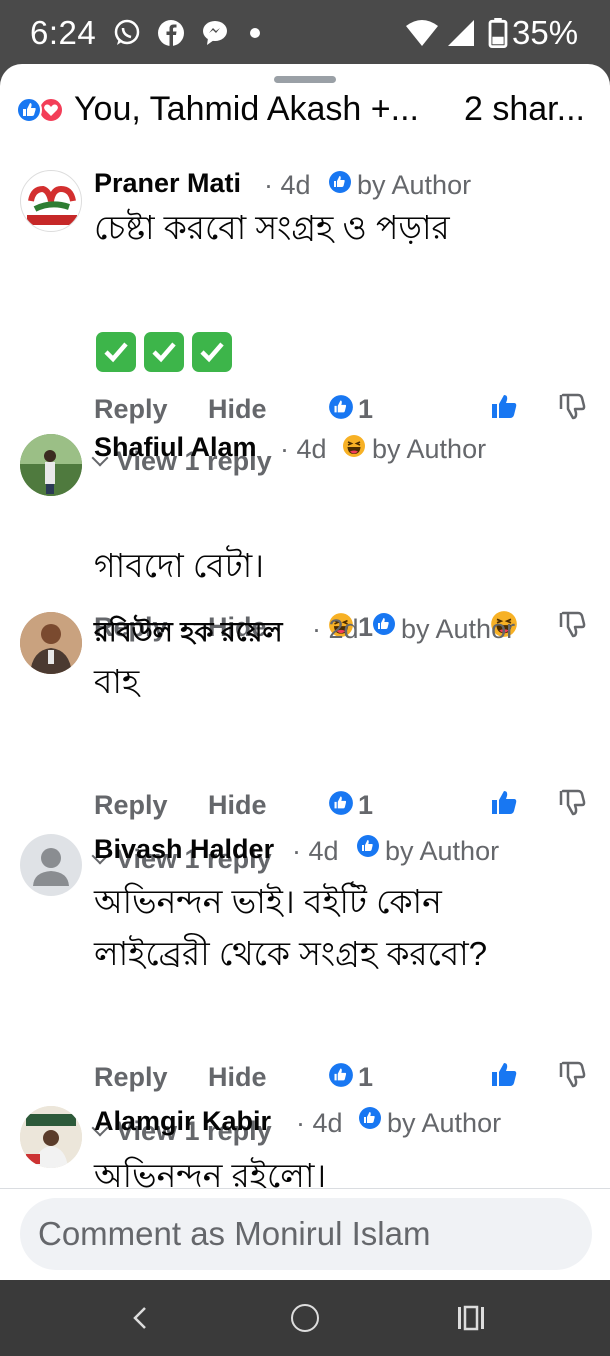  What do you see at coordinates (335, 629) in the screenshot?
I see `comment-time: · 2d` at bounding box center [335, 629].